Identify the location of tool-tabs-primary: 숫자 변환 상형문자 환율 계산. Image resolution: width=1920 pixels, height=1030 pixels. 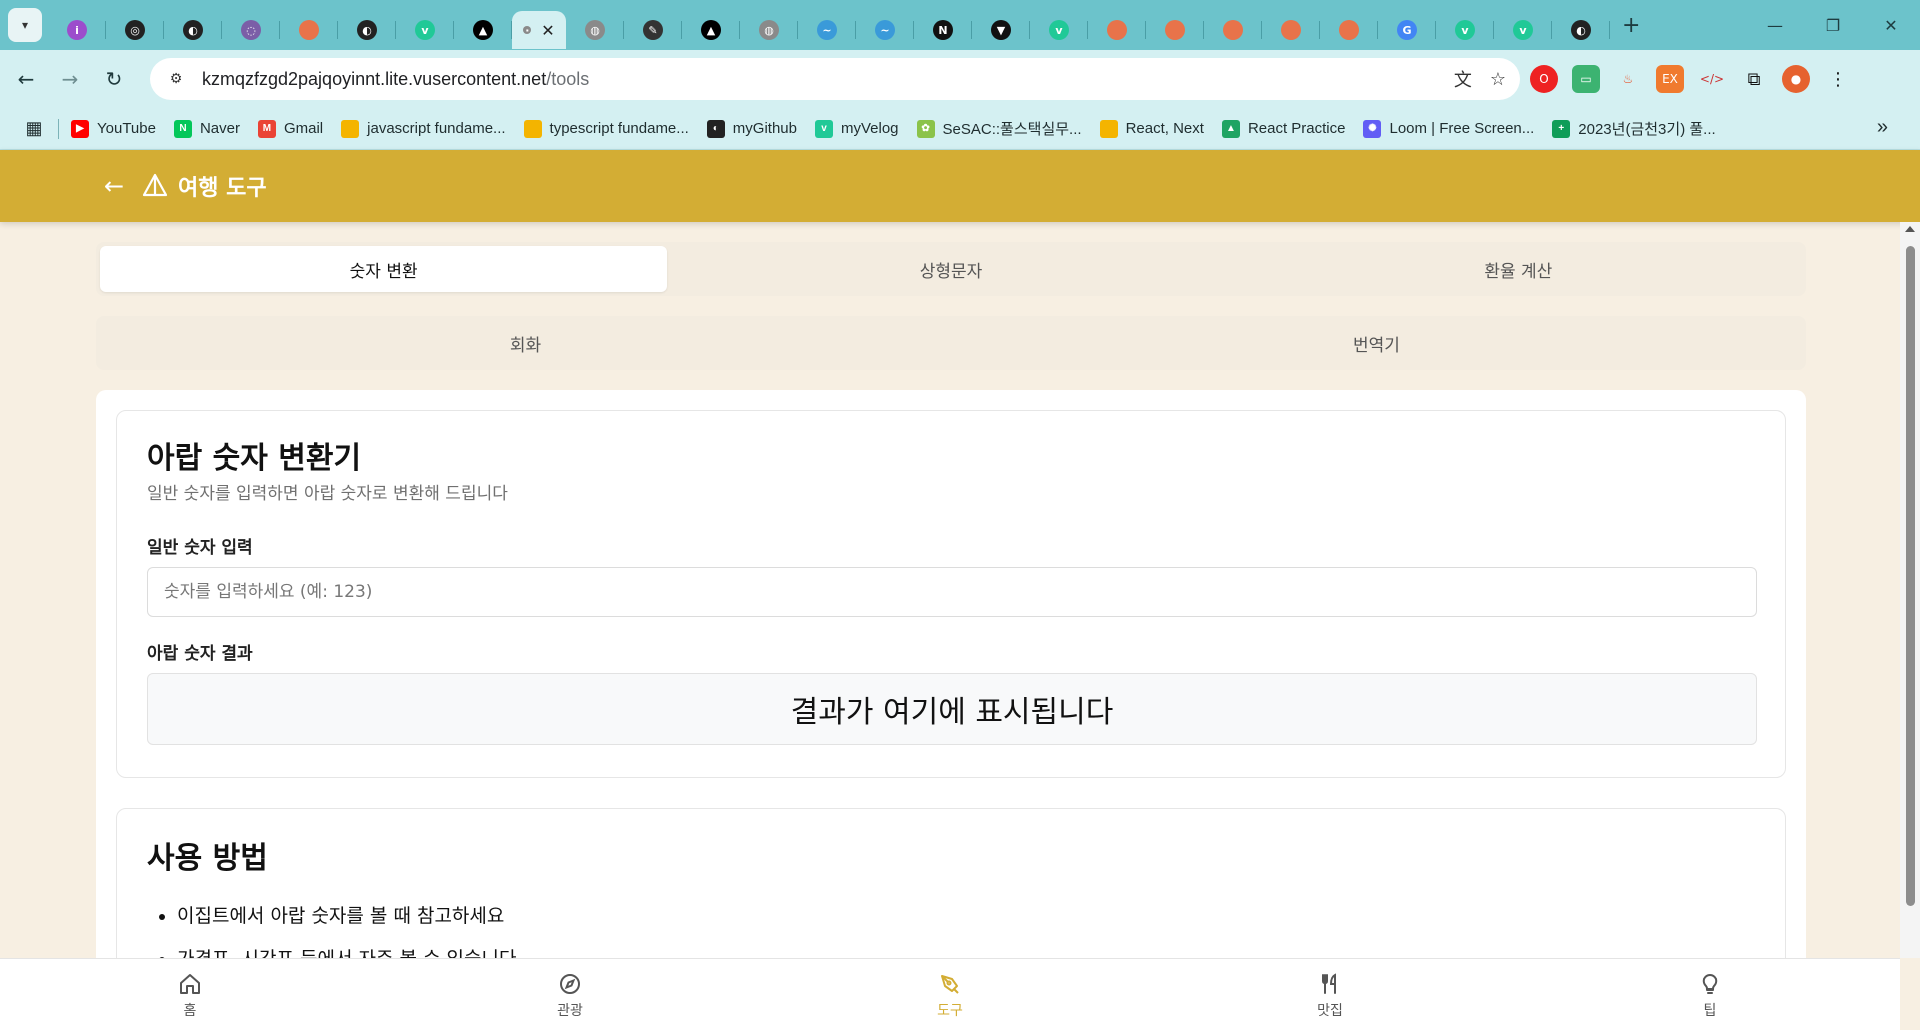
(951, 269).